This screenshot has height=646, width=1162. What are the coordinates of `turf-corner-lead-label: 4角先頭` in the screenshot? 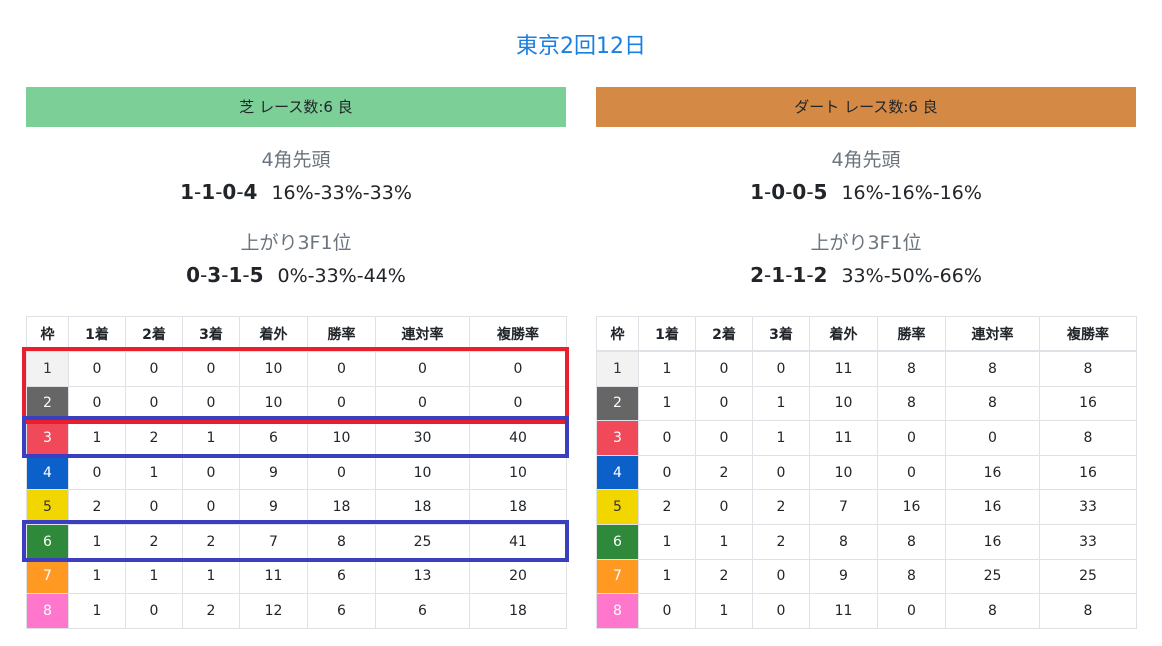 It's located at (296, 160).